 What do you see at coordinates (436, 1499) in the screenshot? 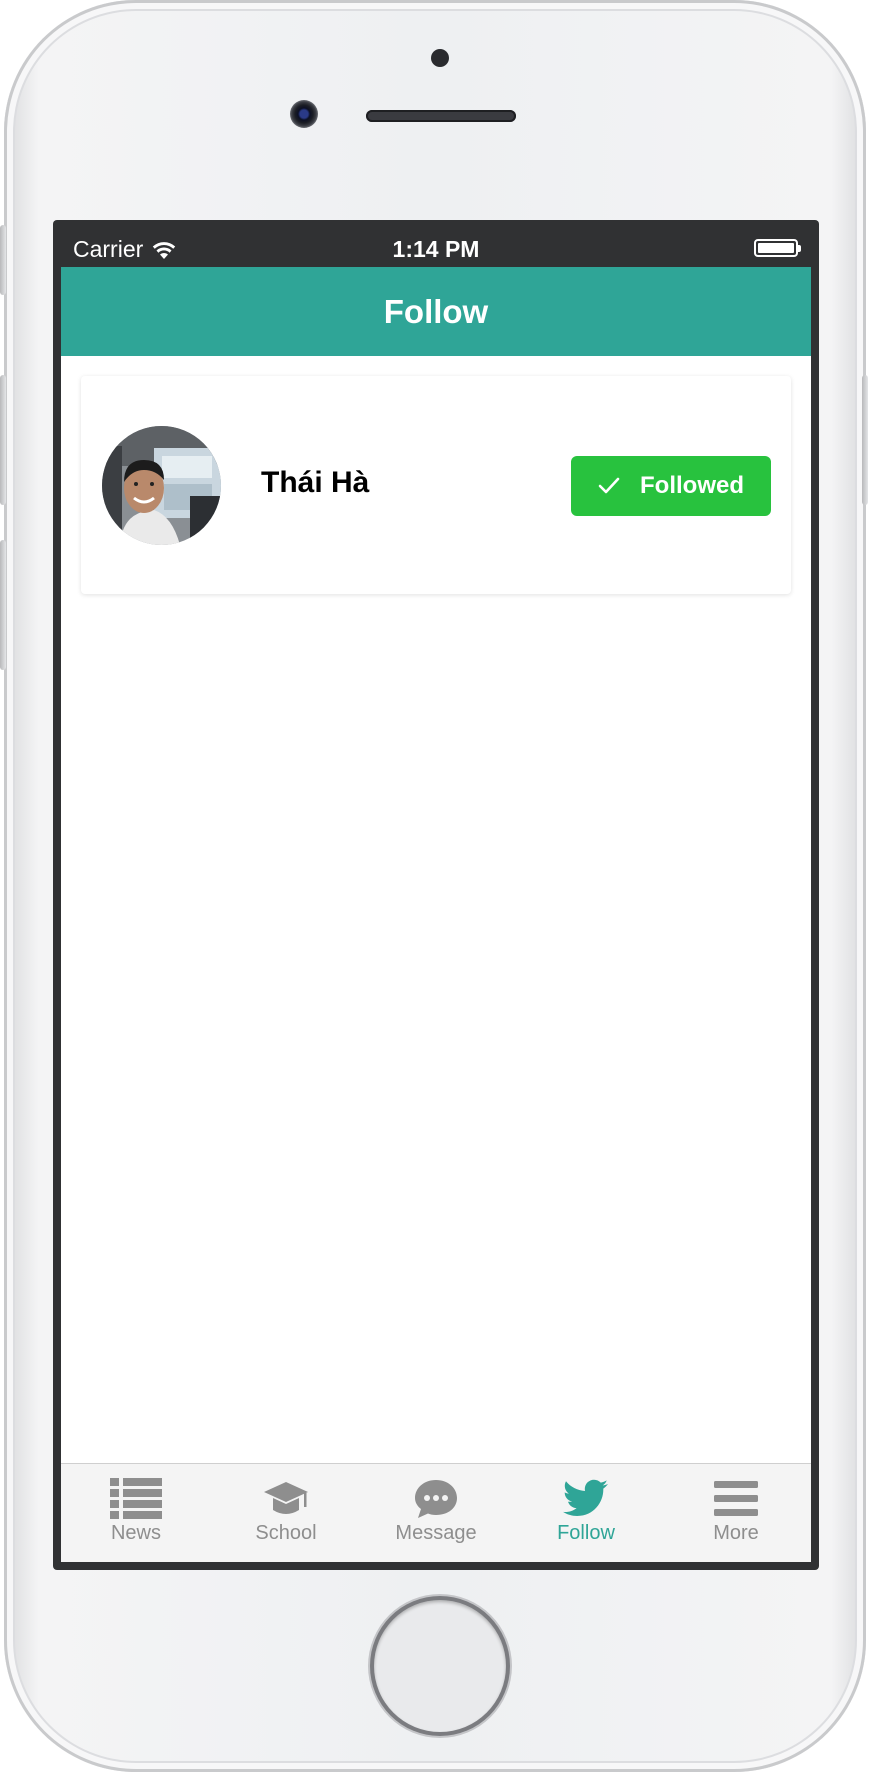
I see `chat-bubble-icon` at bounding box center [436, 1499].